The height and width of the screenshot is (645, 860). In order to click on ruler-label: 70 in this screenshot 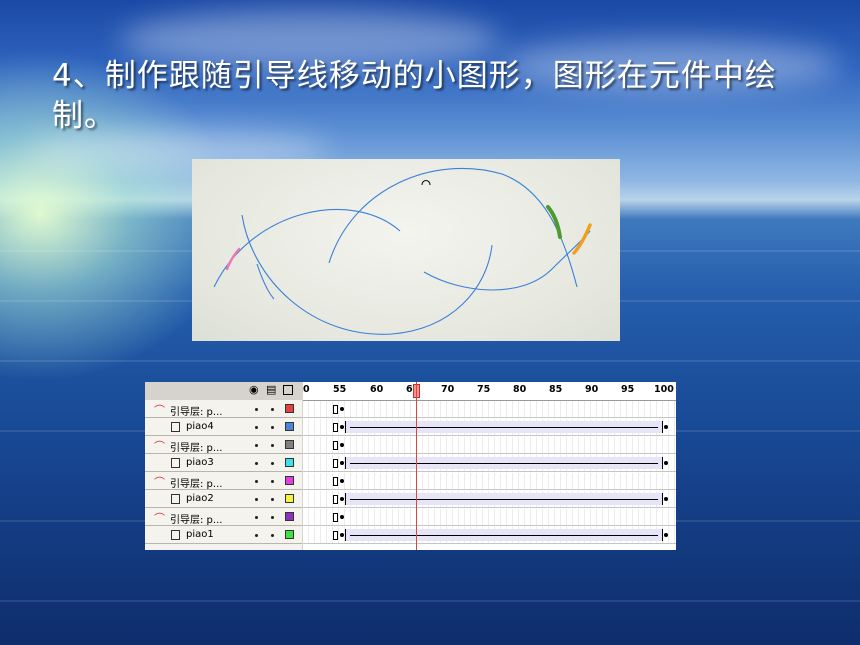, I will do `click(448, 389)`.